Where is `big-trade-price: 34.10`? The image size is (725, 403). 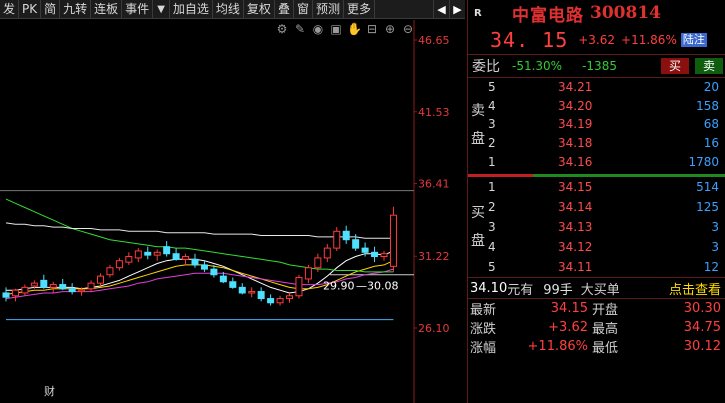 big-trade-price: 34.10 is located at coordinates (489, 288).